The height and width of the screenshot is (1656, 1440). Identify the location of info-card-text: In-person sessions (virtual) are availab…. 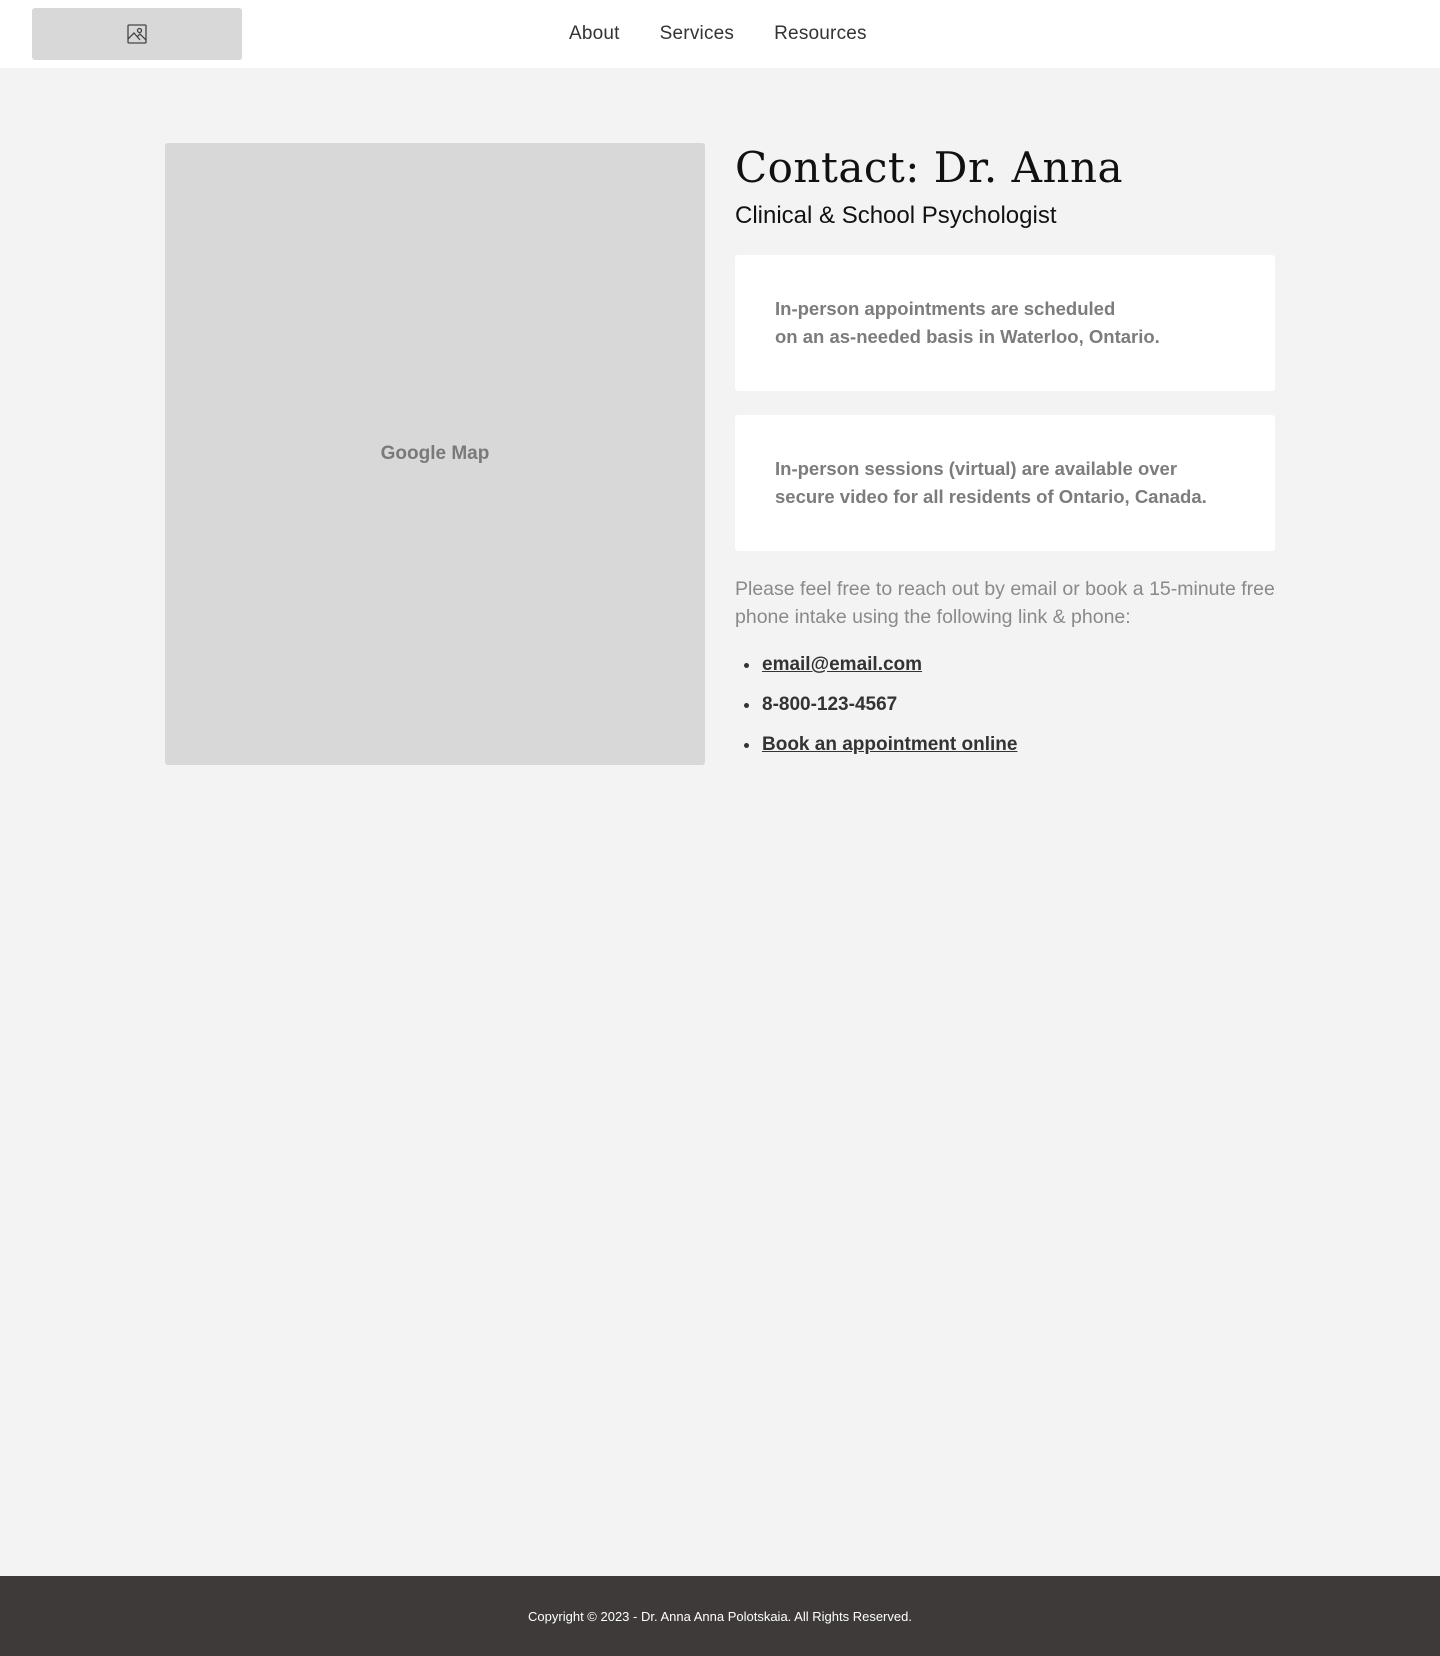
(991, 482).